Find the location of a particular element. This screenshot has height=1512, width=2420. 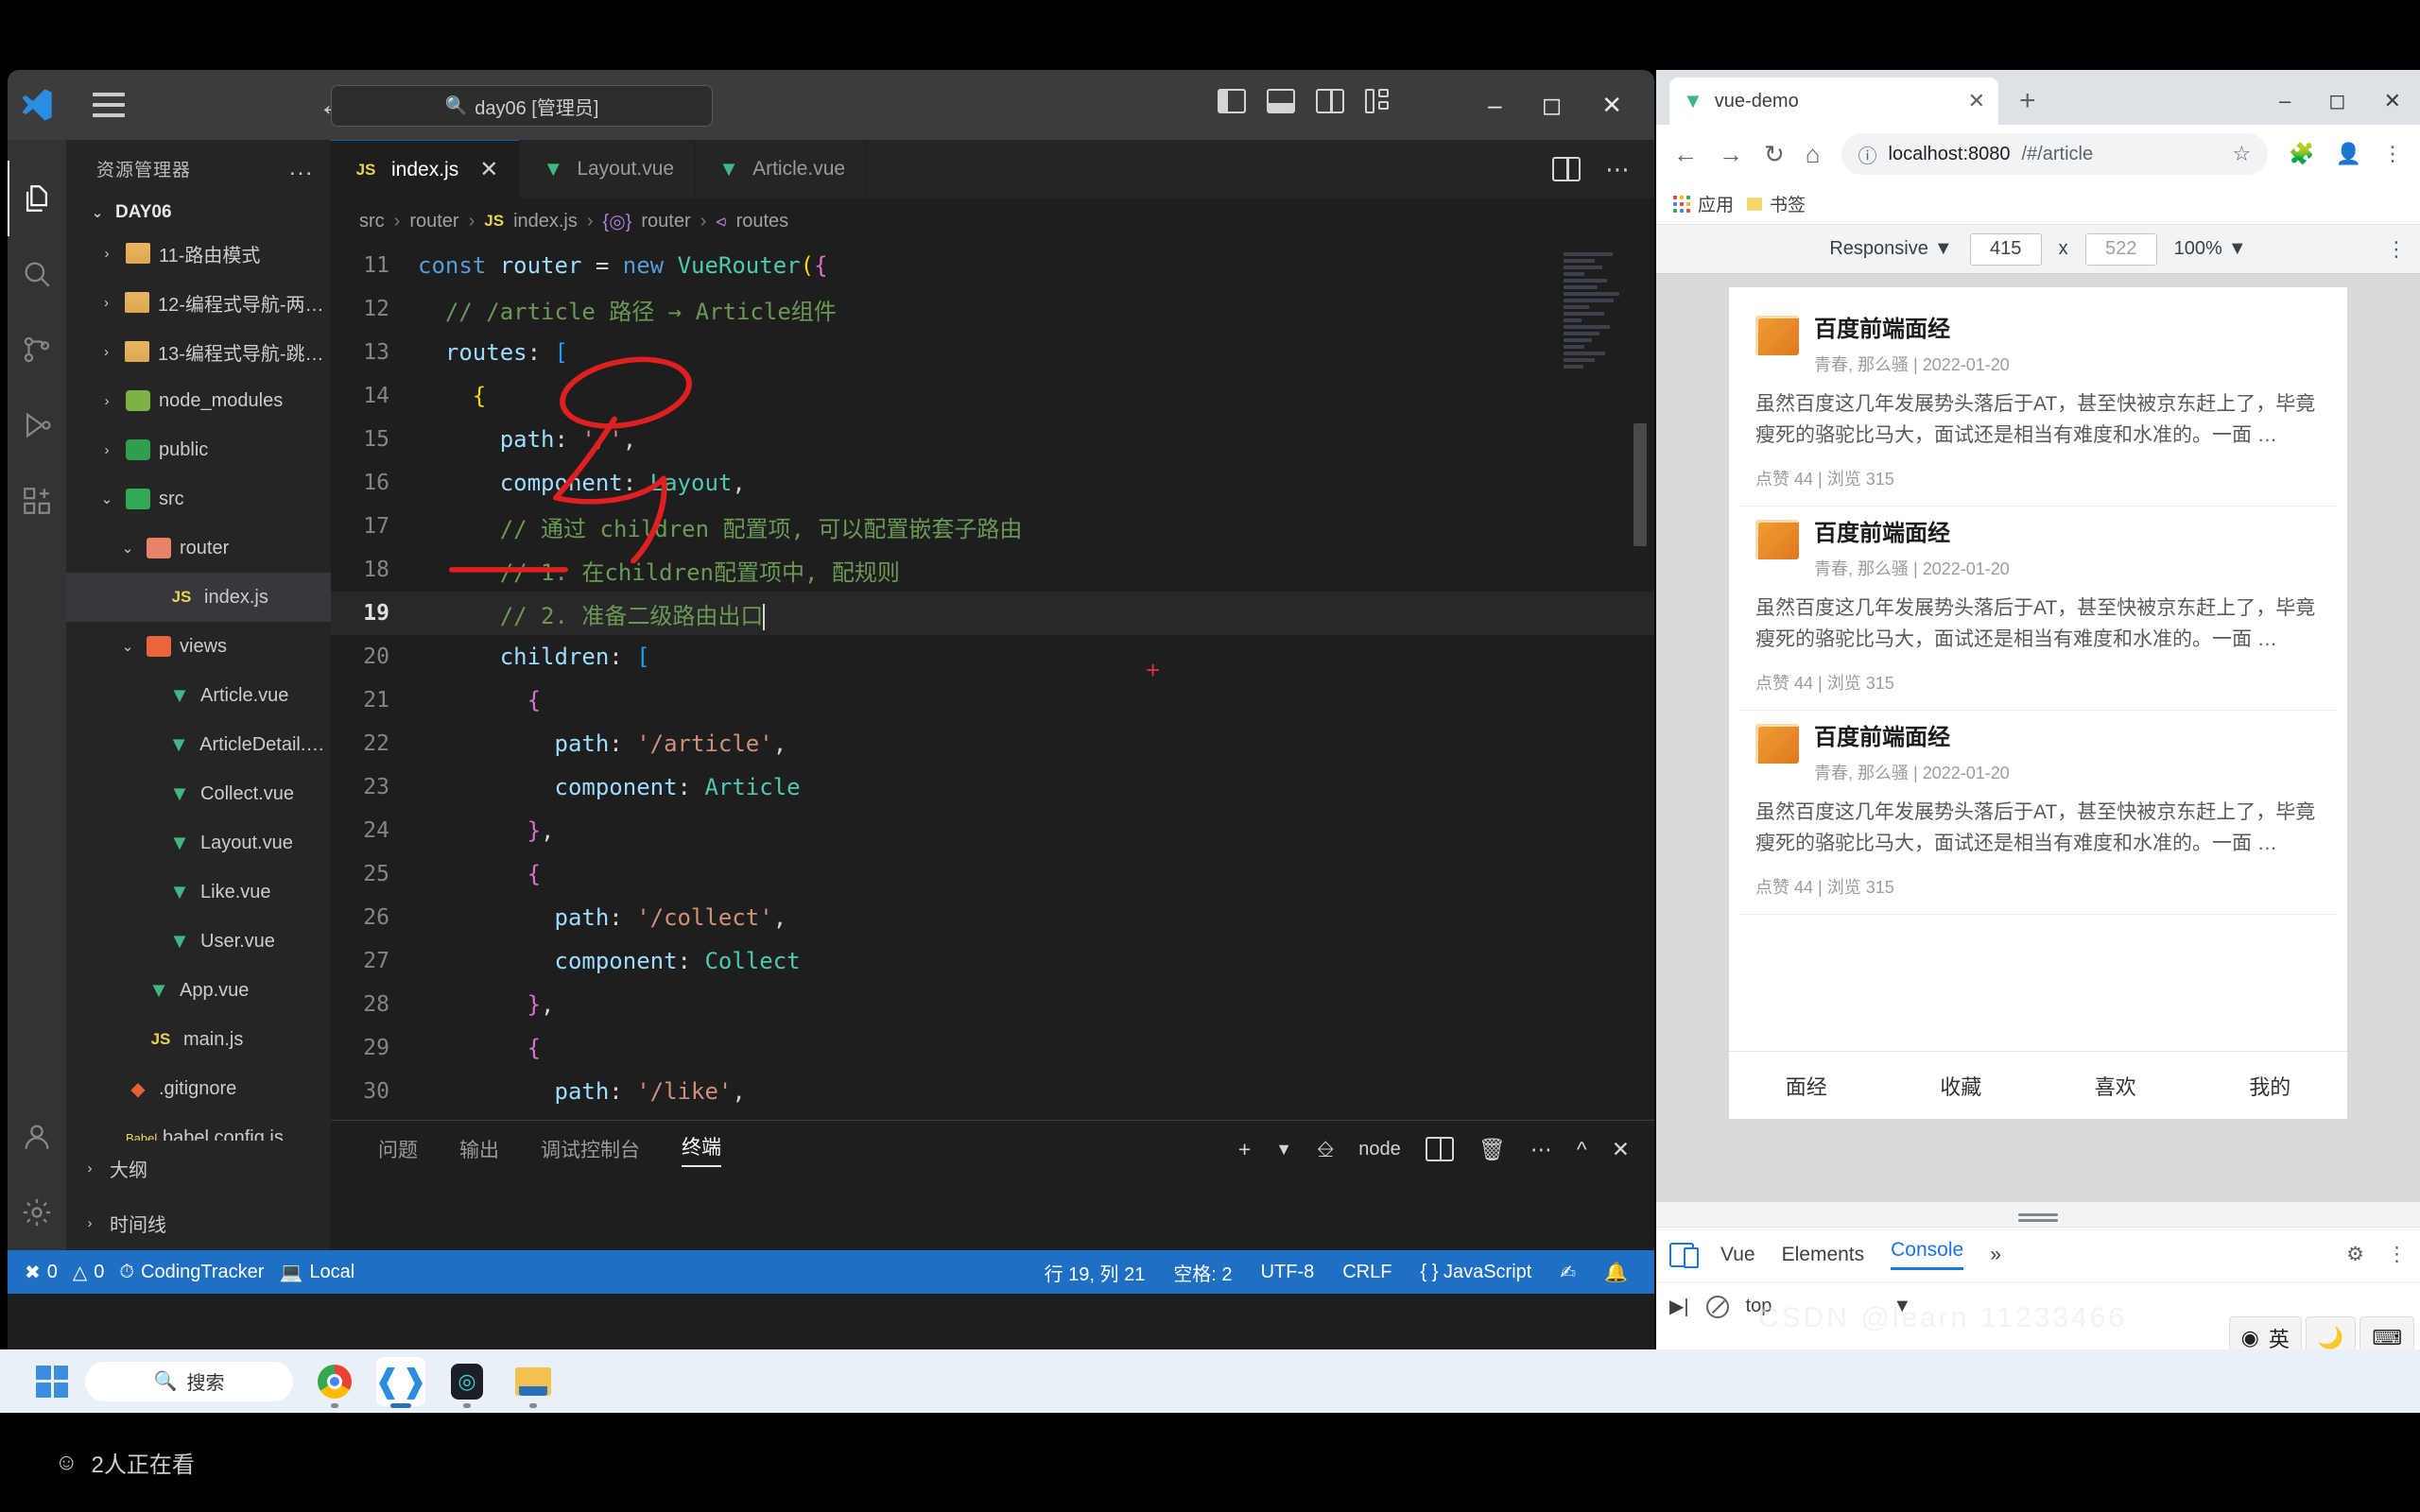

customize-layout-icon is located at coordinates (1379, 101).